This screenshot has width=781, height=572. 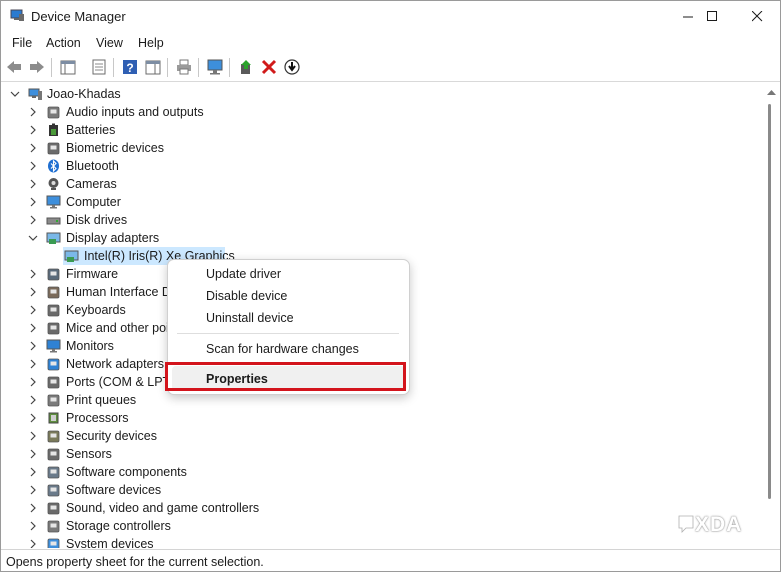 I want to click on tree-category-item: Bluetooth, so click(x=382, y=166).